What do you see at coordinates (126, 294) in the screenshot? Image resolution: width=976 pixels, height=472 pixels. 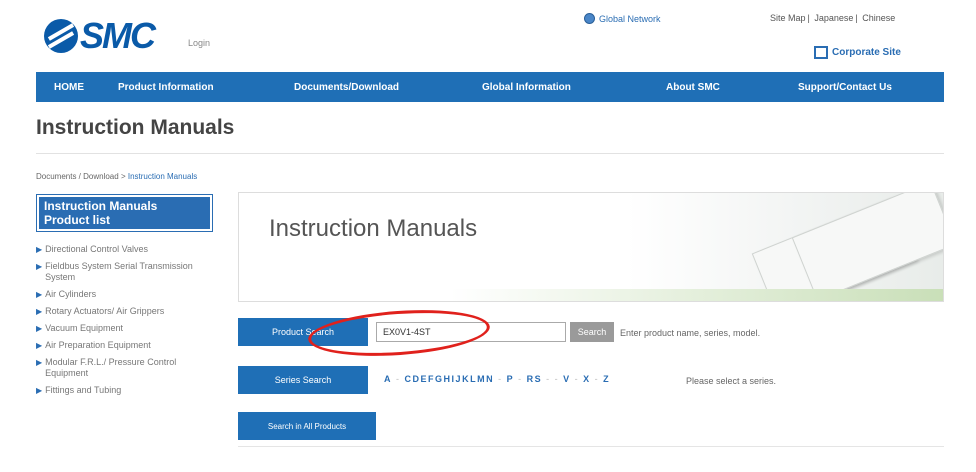 I see `sidebar-item-air-cylinders: ▶ Air Cylinders` at bounding box center [126, 294].